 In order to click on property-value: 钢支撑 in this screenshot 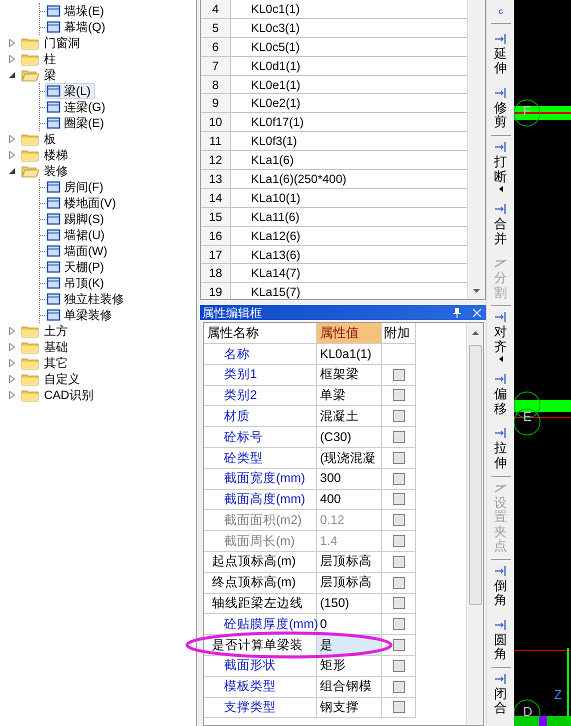, I will do `click(349, 708)`.